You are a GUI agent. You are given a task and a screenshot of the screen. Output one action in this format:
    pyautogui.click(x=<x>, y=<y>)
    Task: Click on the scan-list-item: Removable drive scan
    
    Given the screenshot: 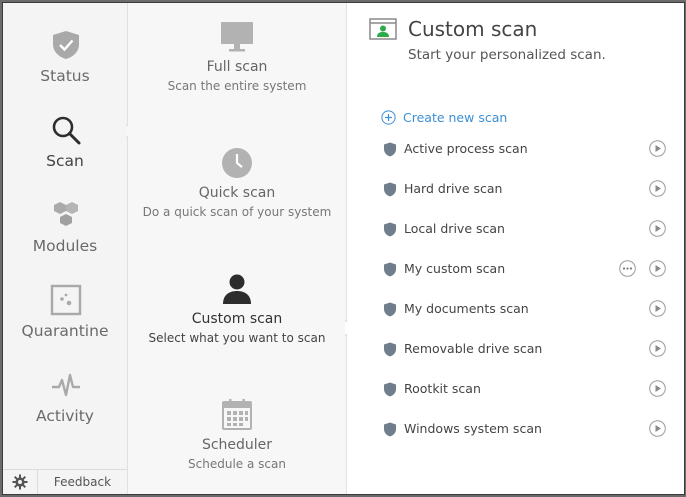 What is the action you would take?
    pyautogui.click(x=515, y=349)
    